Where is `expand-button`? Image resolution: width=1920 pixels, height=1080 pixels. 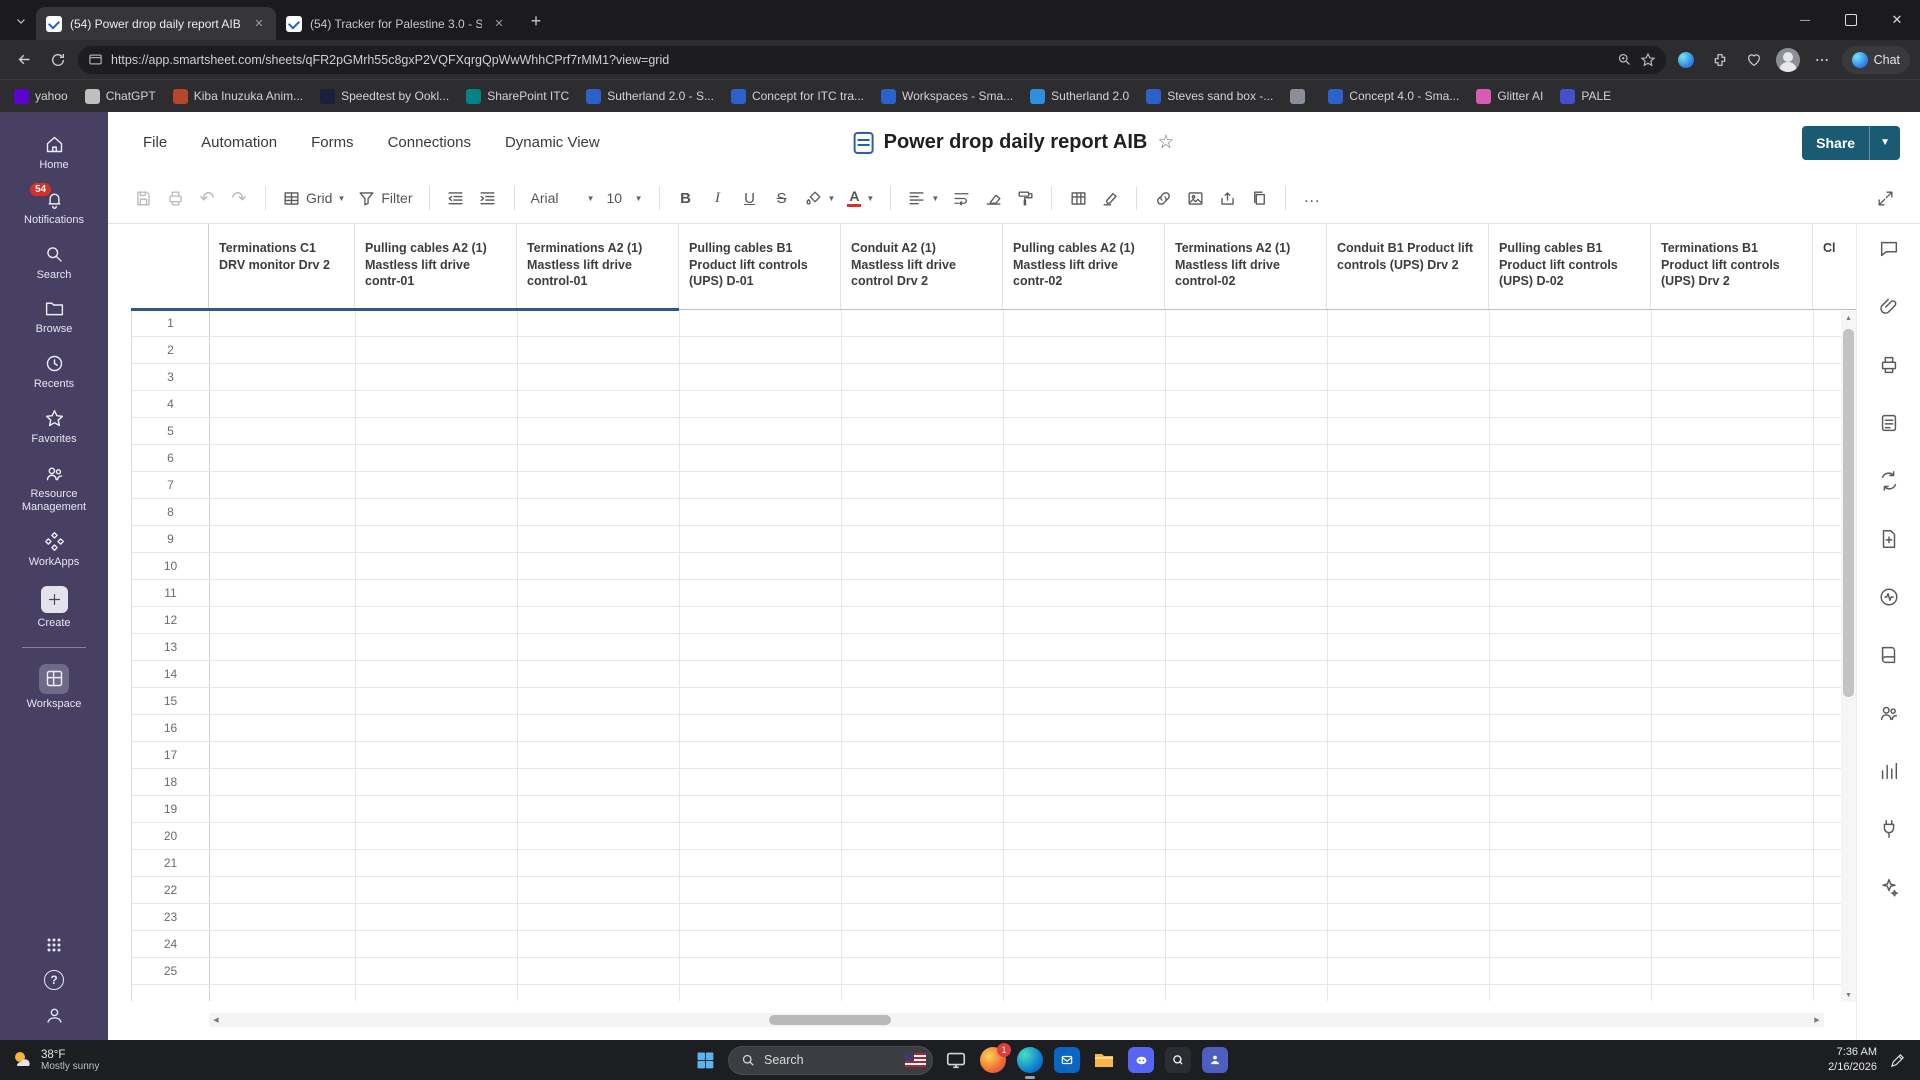 expand-button is located at coordinates (1885, 198).